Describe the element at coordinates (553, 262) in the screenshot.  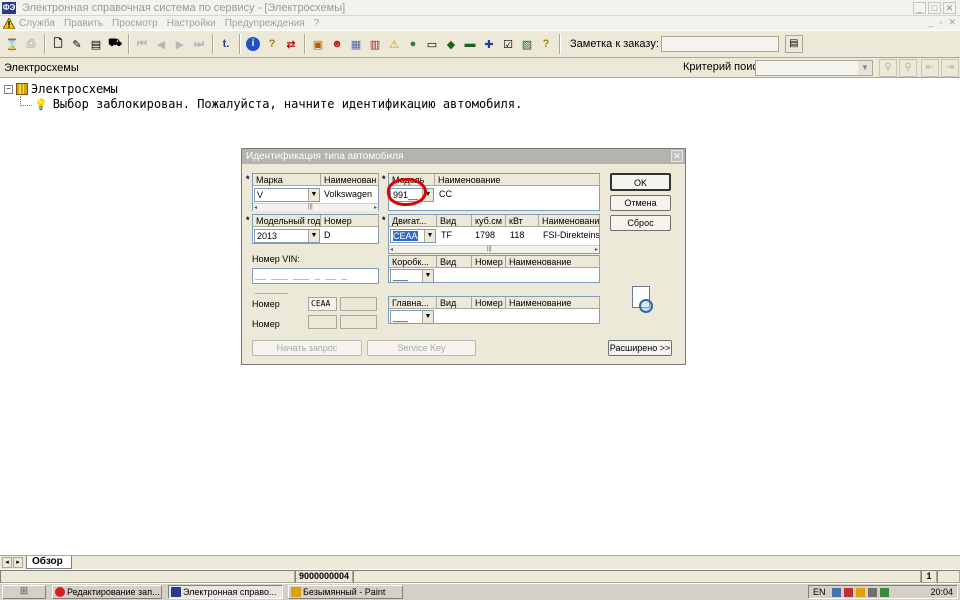
I see `gearbox-header-name: Наименование` at that location.